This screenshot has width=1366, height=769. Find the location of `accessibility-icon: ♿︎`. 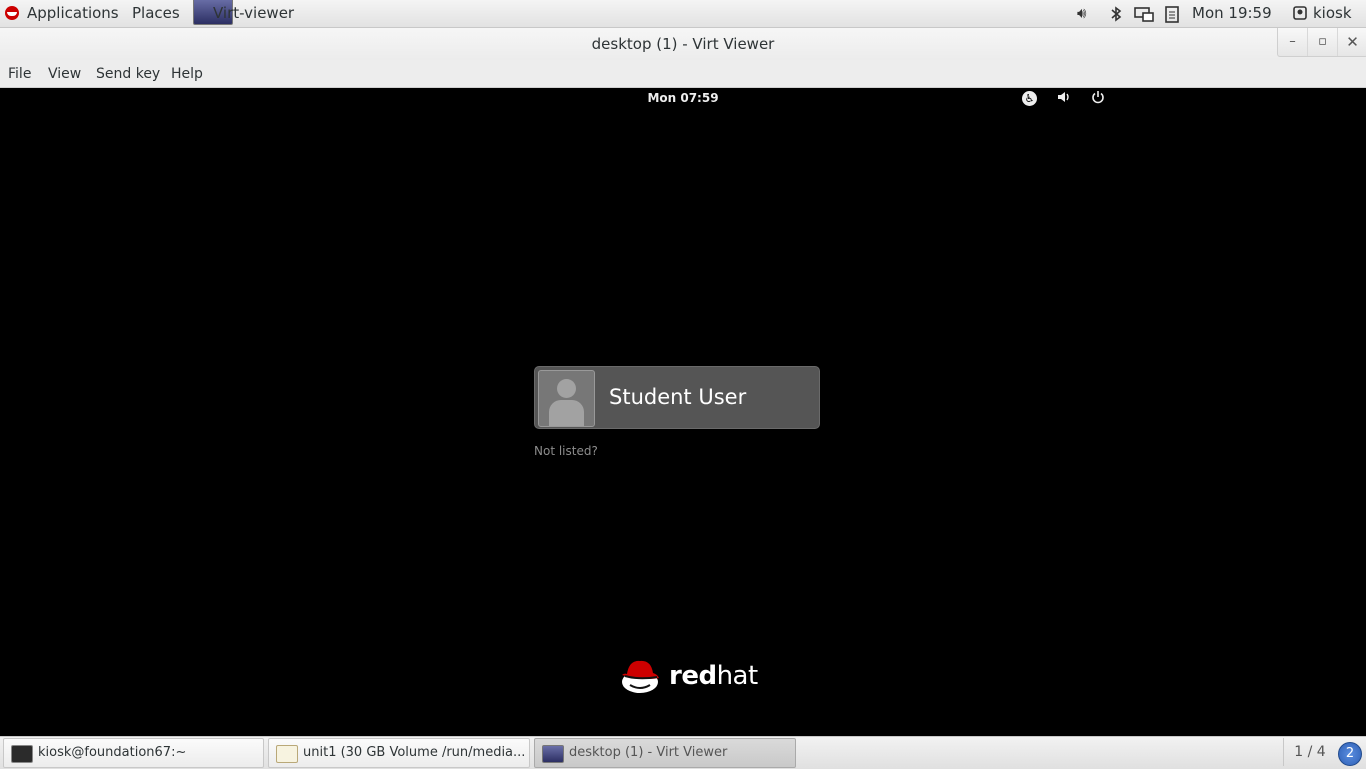

accessibility-icon: ♿︎ is located at coordinates (1029, 98).